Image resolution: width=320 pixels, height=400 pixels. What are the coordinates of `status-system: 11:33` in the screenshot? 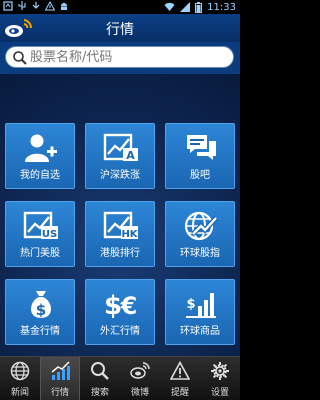 It's located at (200, 7).